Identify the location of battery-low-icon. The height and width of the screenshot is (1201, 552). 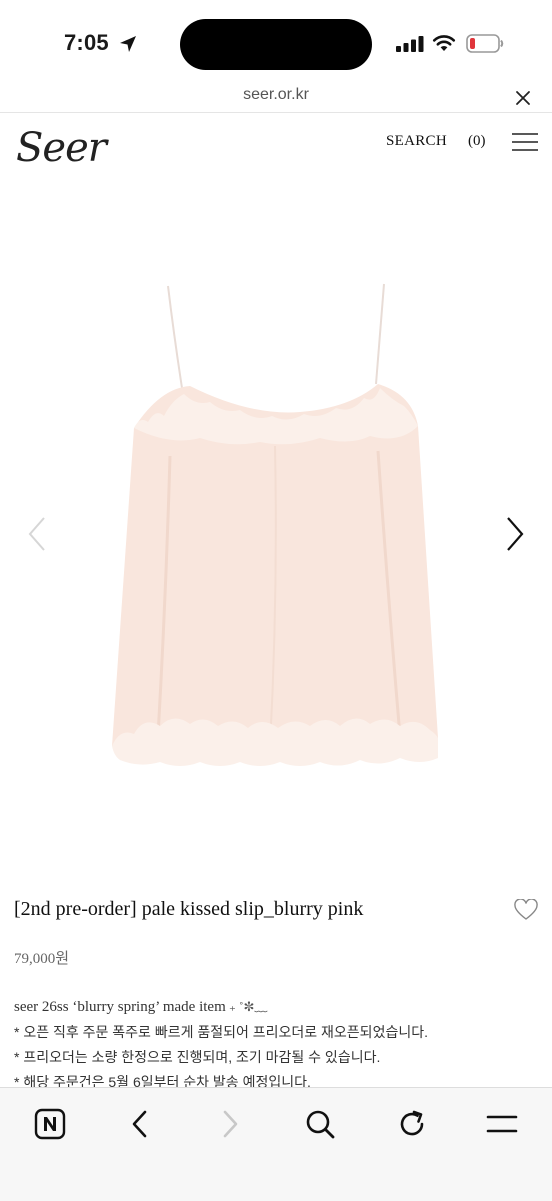
(485, 43).